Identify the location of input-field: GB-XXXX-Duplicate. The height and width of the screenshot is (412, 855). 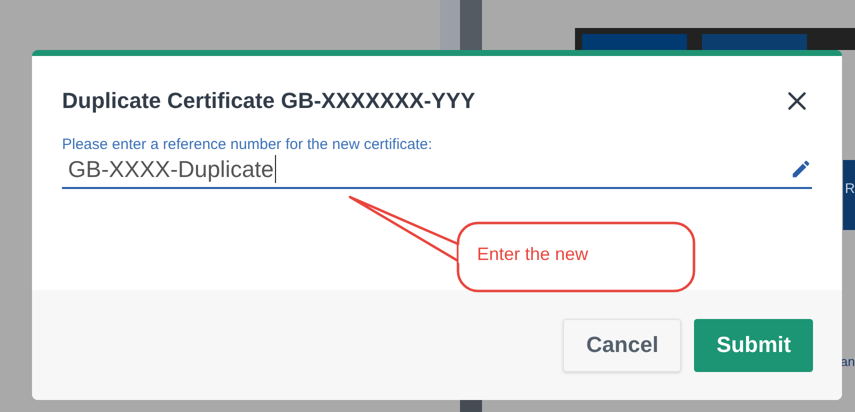
(437, 171).